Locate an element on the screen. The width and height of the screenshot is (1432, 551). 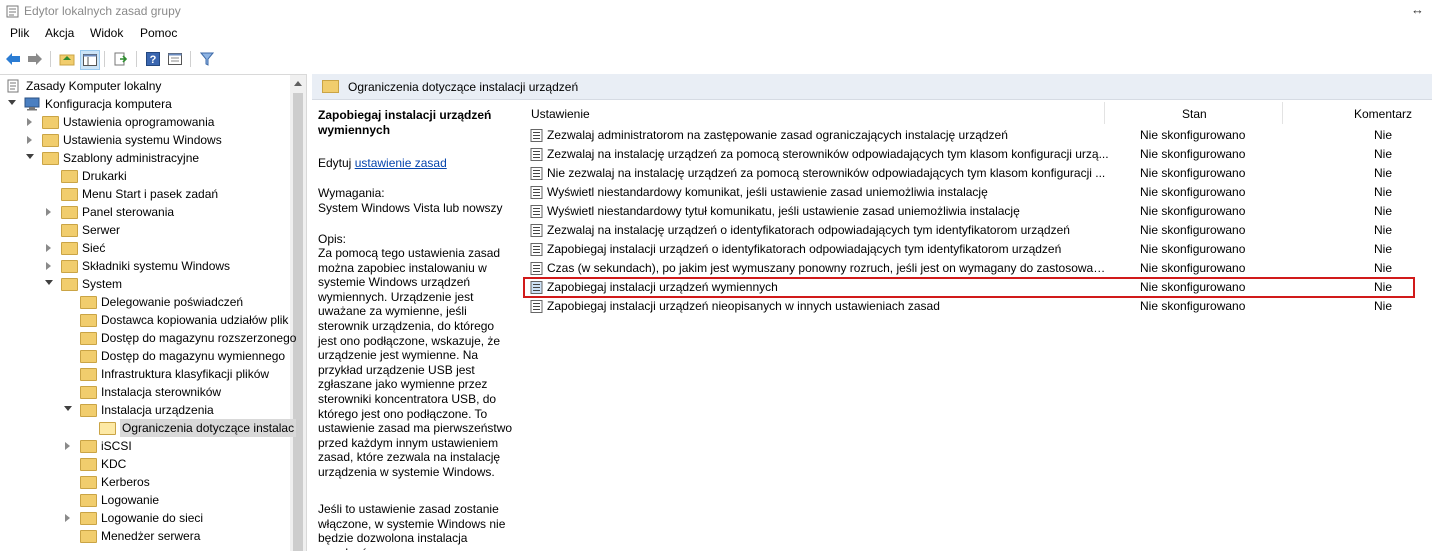
tree-node-label: Infrastruktura klasyfikacji plików is located at coordinates (185, 374).